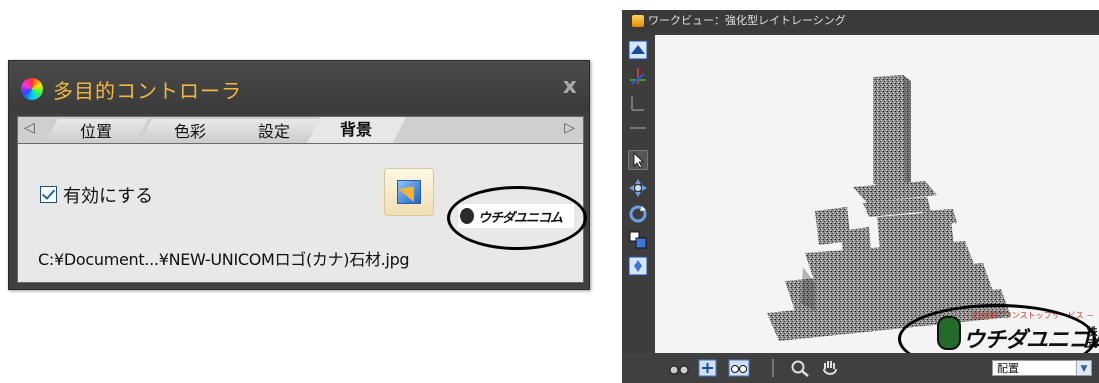  What do you see at coordinates (32, 89) in the screenshot?
I see `color-orb-icon` at bounding box center [32, 89].